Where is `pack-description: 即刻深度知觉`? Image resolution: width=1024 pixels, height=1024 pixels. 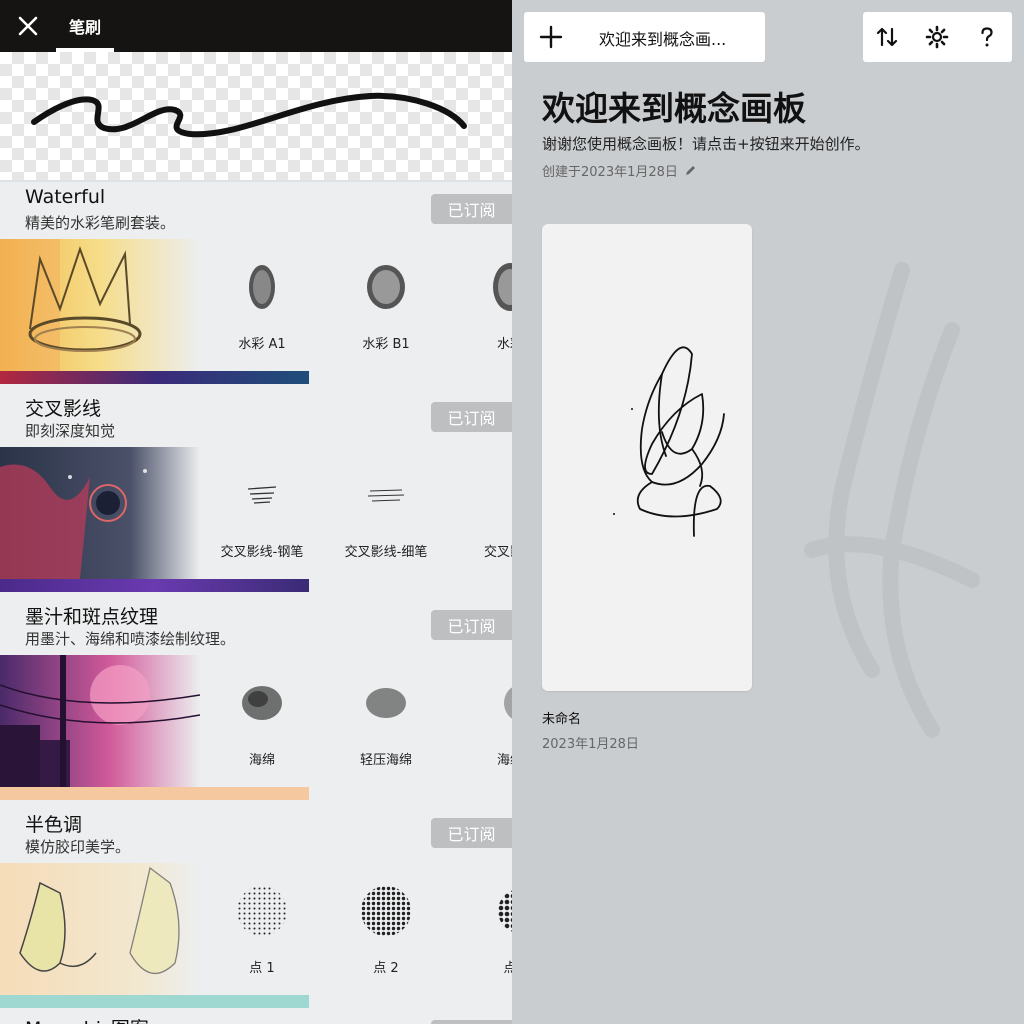 pack-description: 即刻深度知觉 is located at coordinates (70, 431).